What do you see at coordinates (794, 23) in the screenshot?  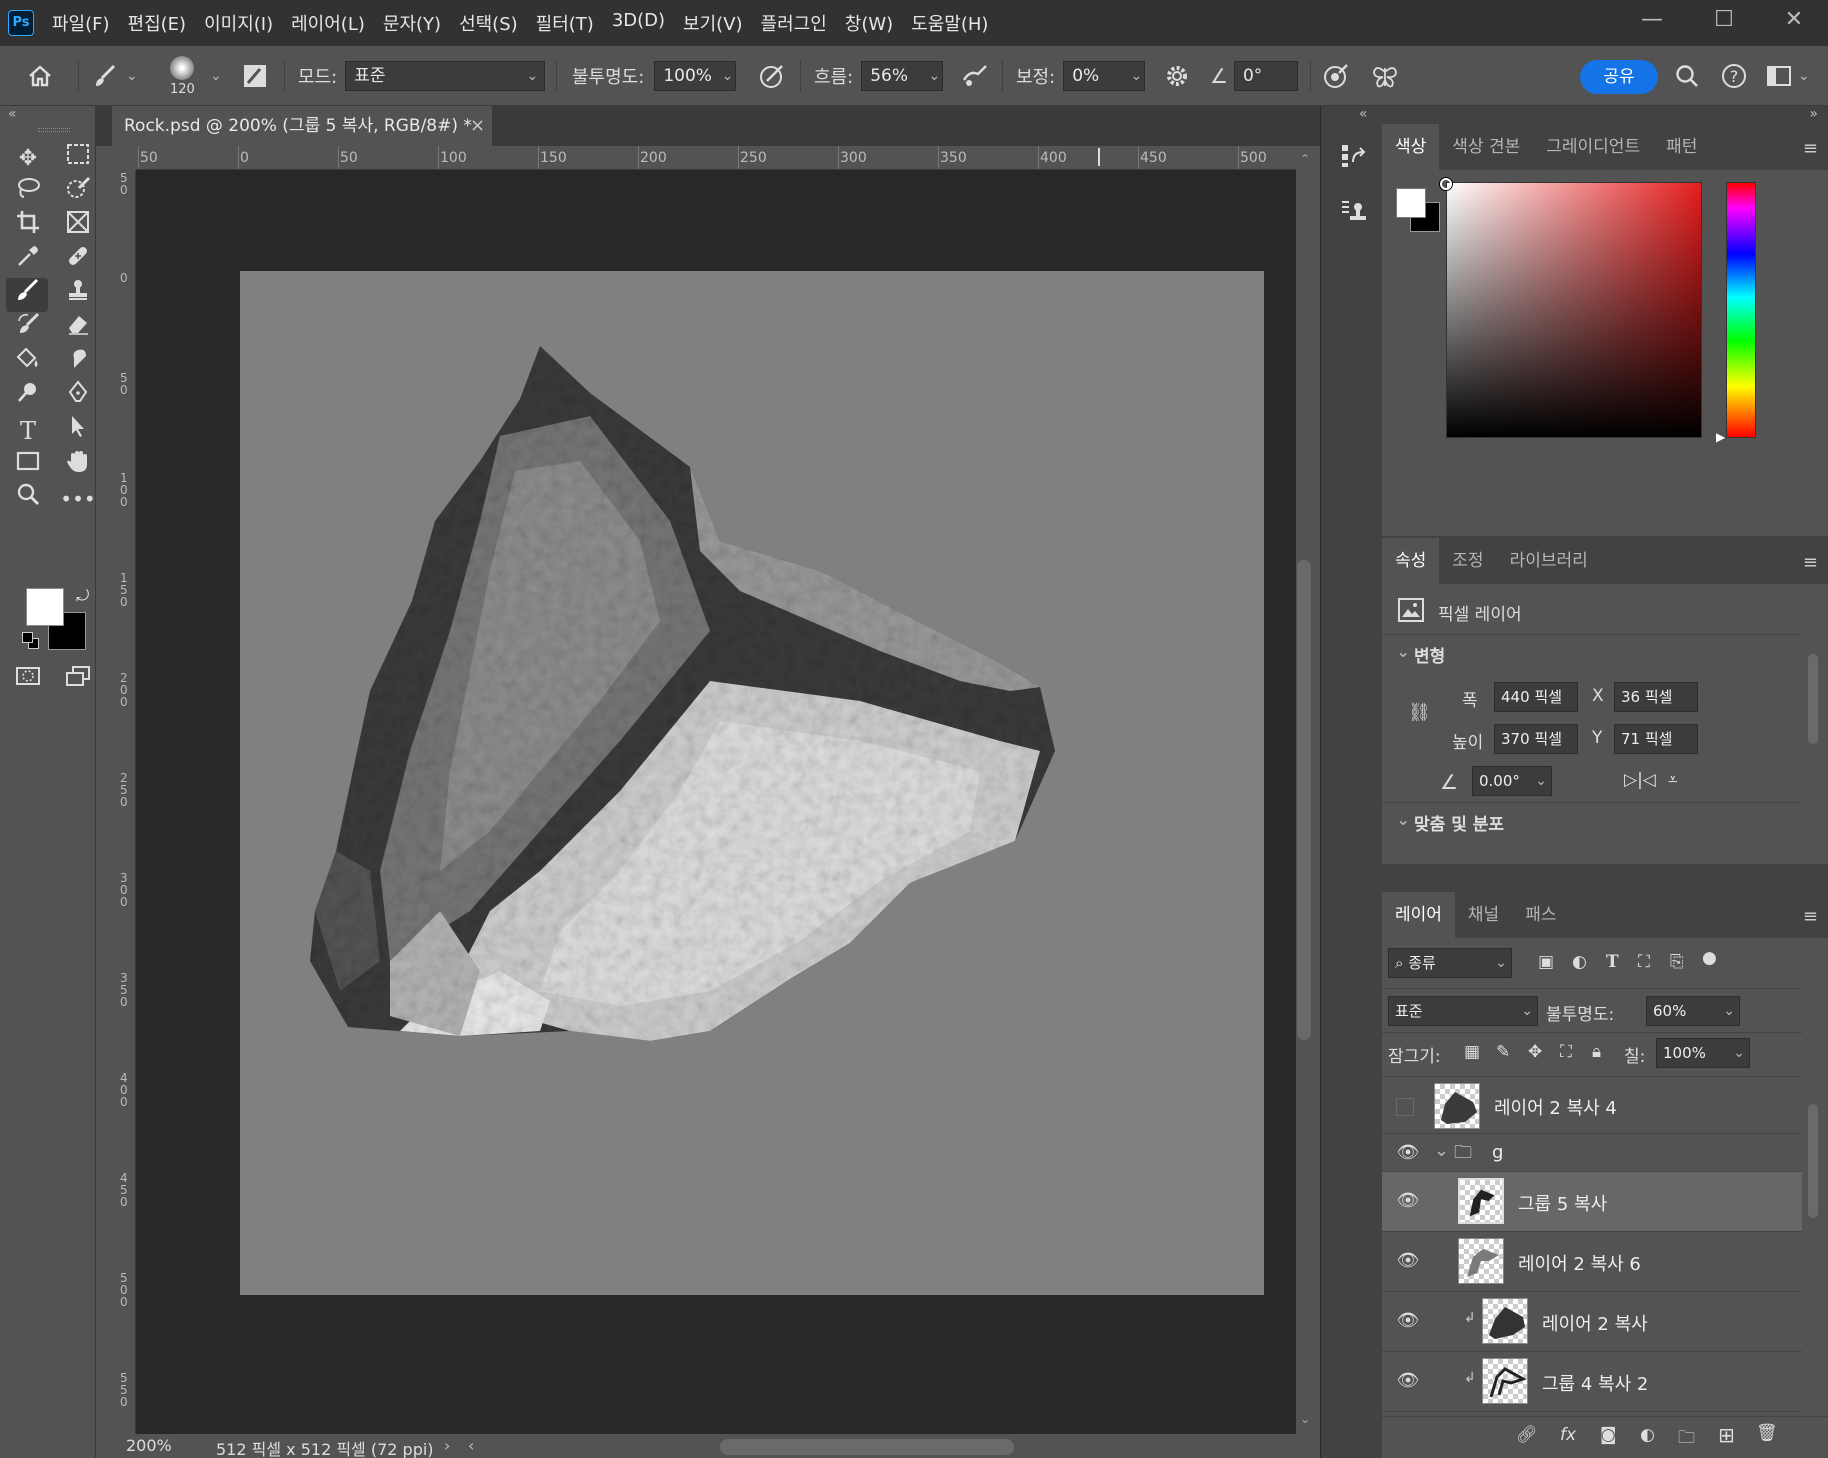 I see `menu-plugins: 플러그인` at bounding box center [794, 23].